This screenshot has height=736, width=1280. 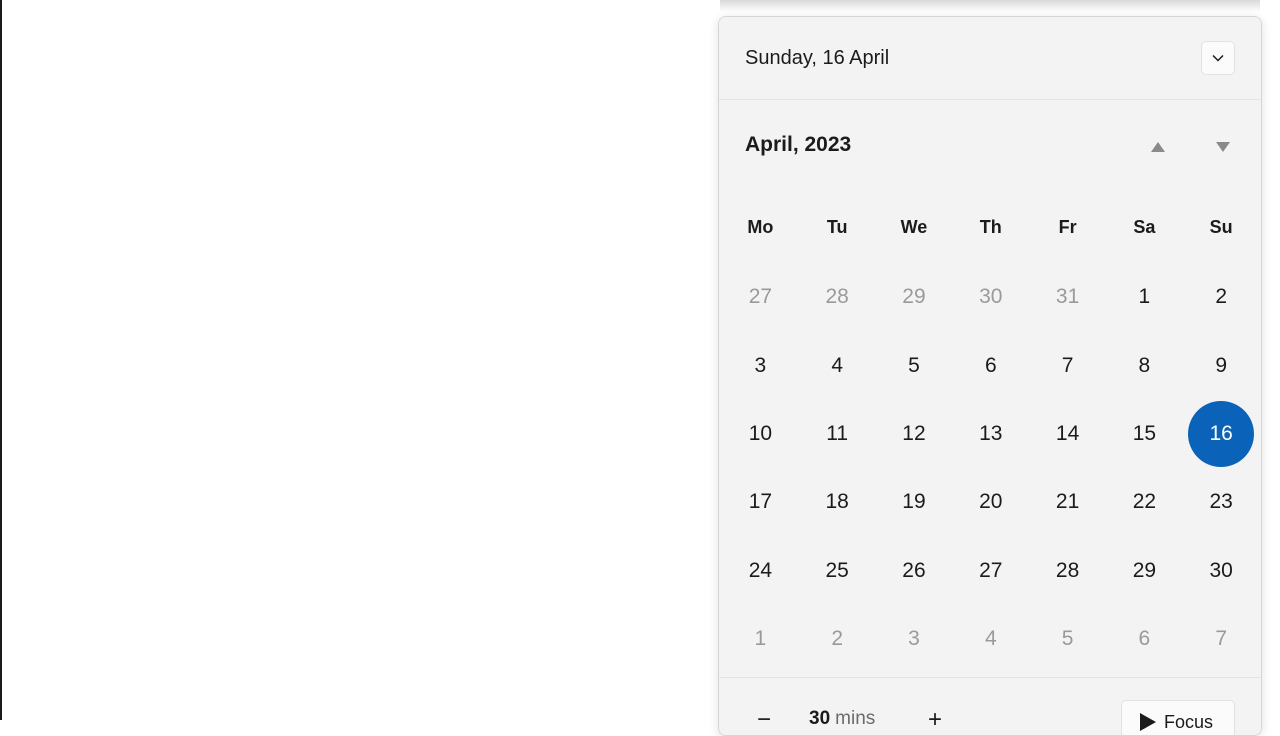 I want to click on calendar-day-number: 8, so click(x=1144, y=365).